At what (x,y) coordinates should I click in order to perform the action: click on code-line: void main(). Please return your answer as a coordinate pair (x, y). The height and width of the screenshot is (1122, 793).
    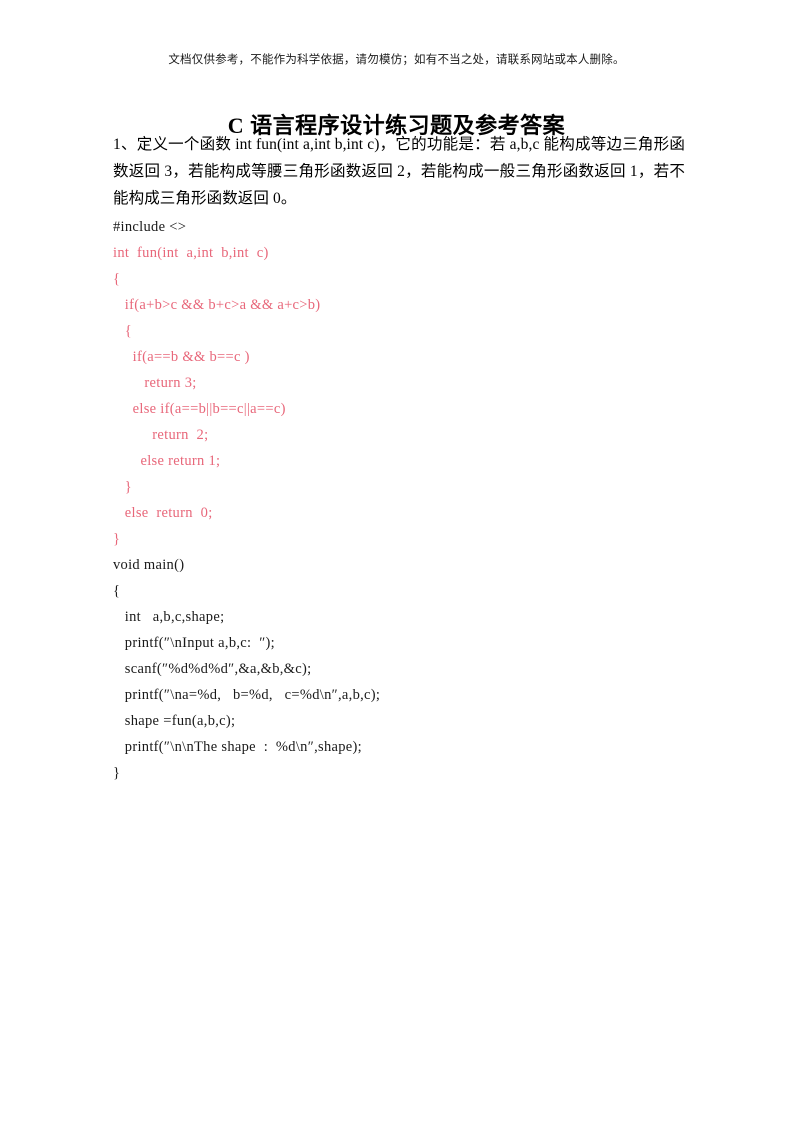
    Looking at the image, I should click on (149, 565).